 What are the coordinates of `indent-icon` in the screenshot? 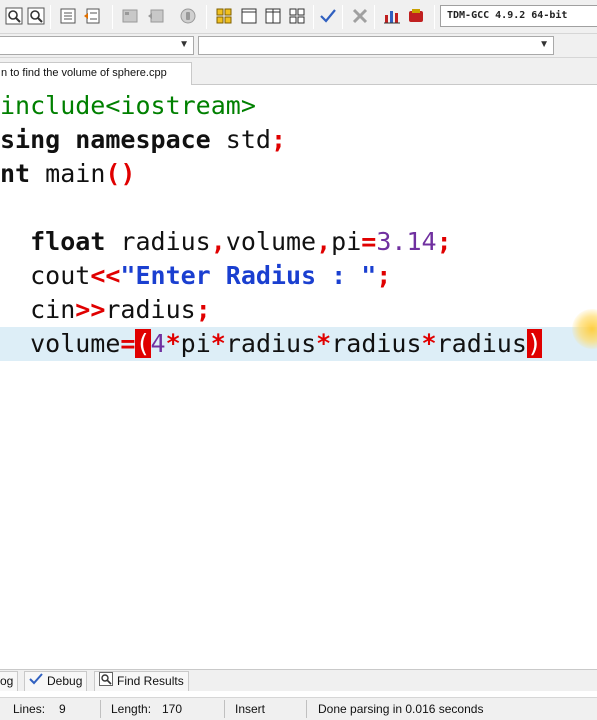 It's located at (68, 16).